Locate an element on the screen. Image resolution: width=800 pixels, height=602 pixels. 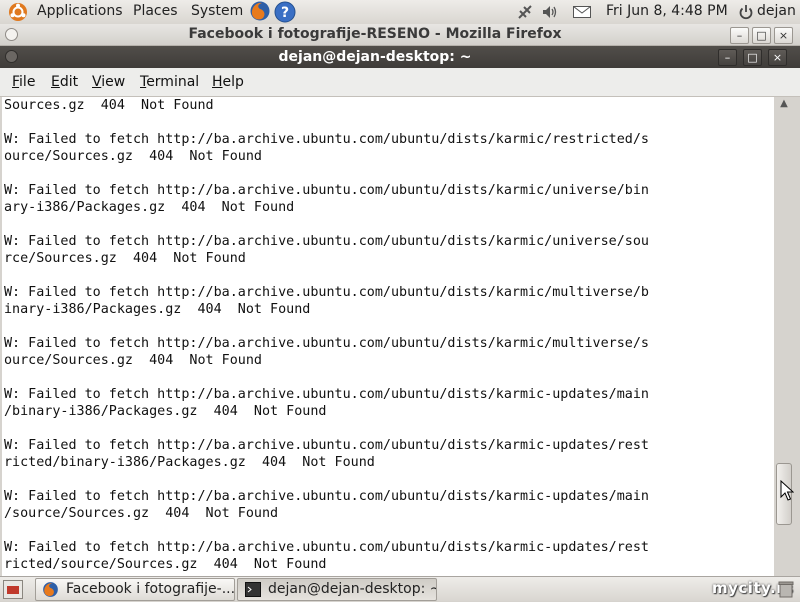
menu-edit-label: dit is located at coordinates (69, 82).